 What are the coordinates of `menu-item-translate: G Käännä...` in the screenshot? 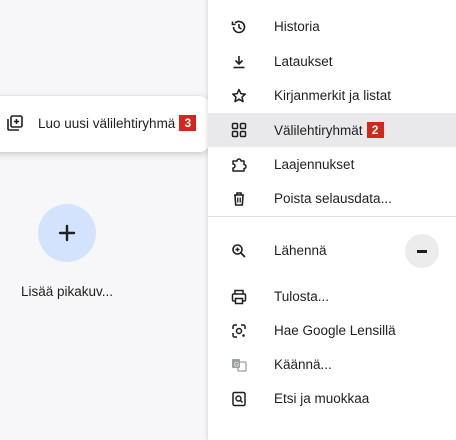 It's located at (332, 365).